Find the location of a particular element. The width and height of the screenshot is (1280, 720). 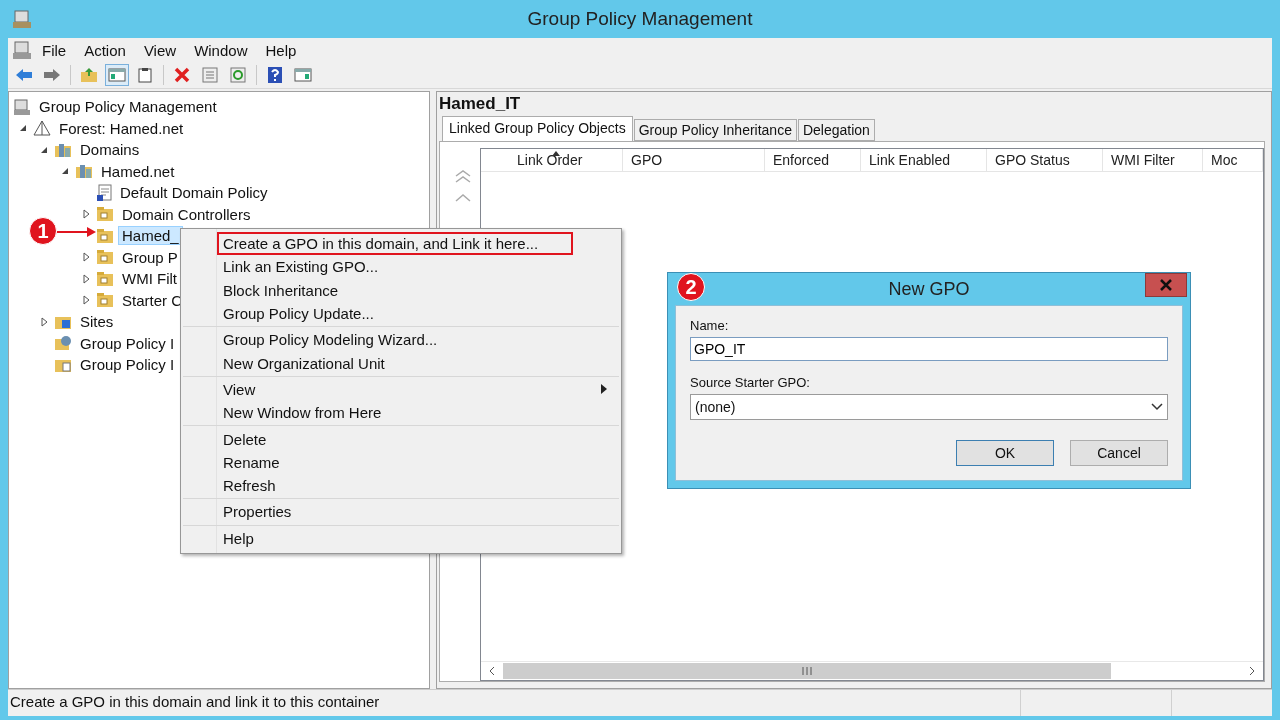

column-header: GPO is located at coordinates (694, 160).